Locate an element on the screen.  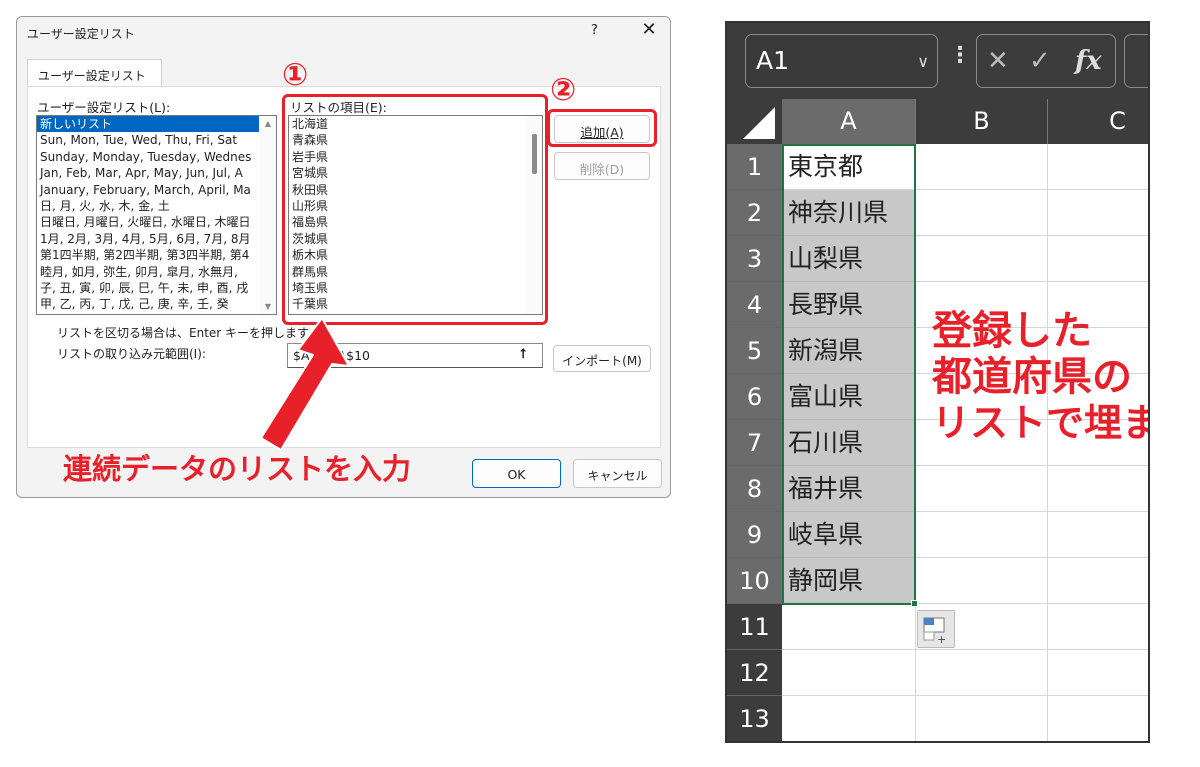
column-header-b: B is located at coordinates (982, 121).